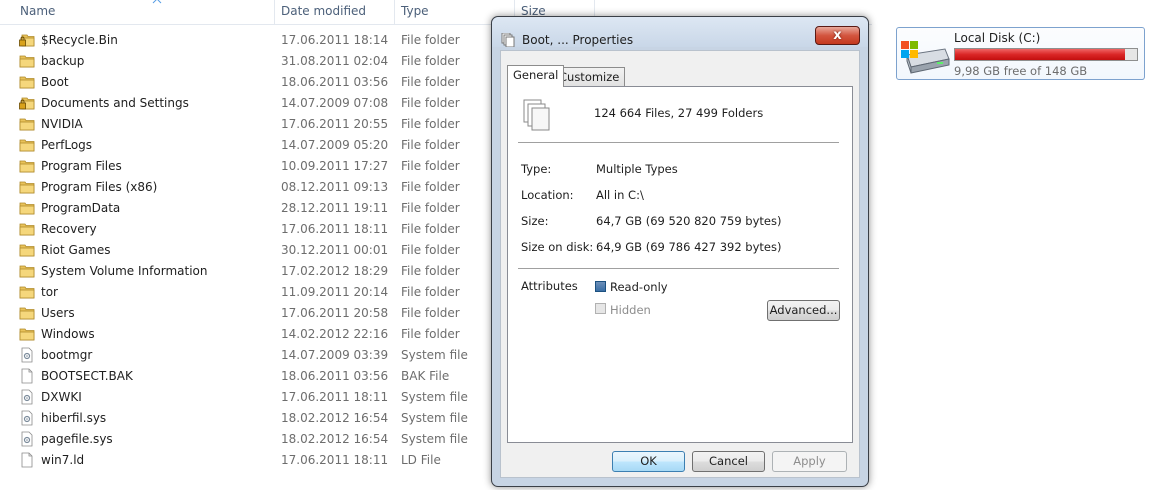 This screenshot has height=490, width=1150. Describe the element at coordinates (620, 195) in the screenshot. I see `location-value: All in C:\` at that location.